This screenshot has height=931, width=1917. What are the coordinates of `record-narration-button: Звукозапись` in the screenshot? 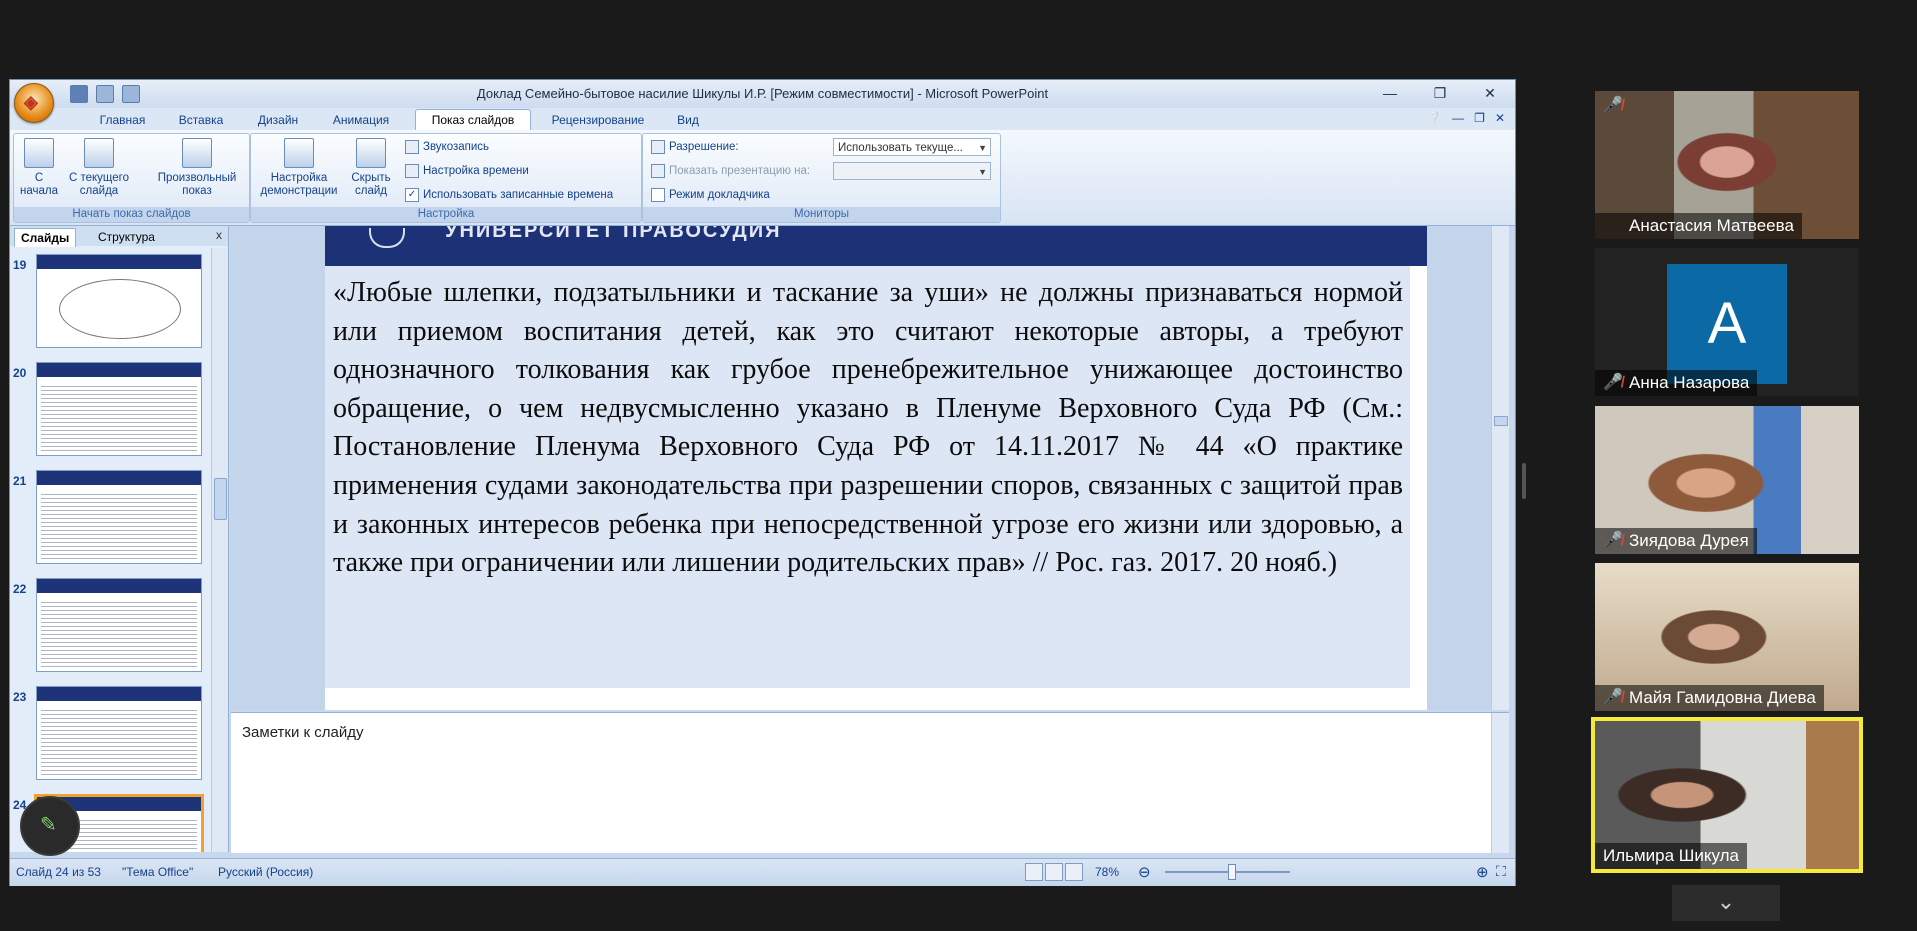 It's located at (447, 147).